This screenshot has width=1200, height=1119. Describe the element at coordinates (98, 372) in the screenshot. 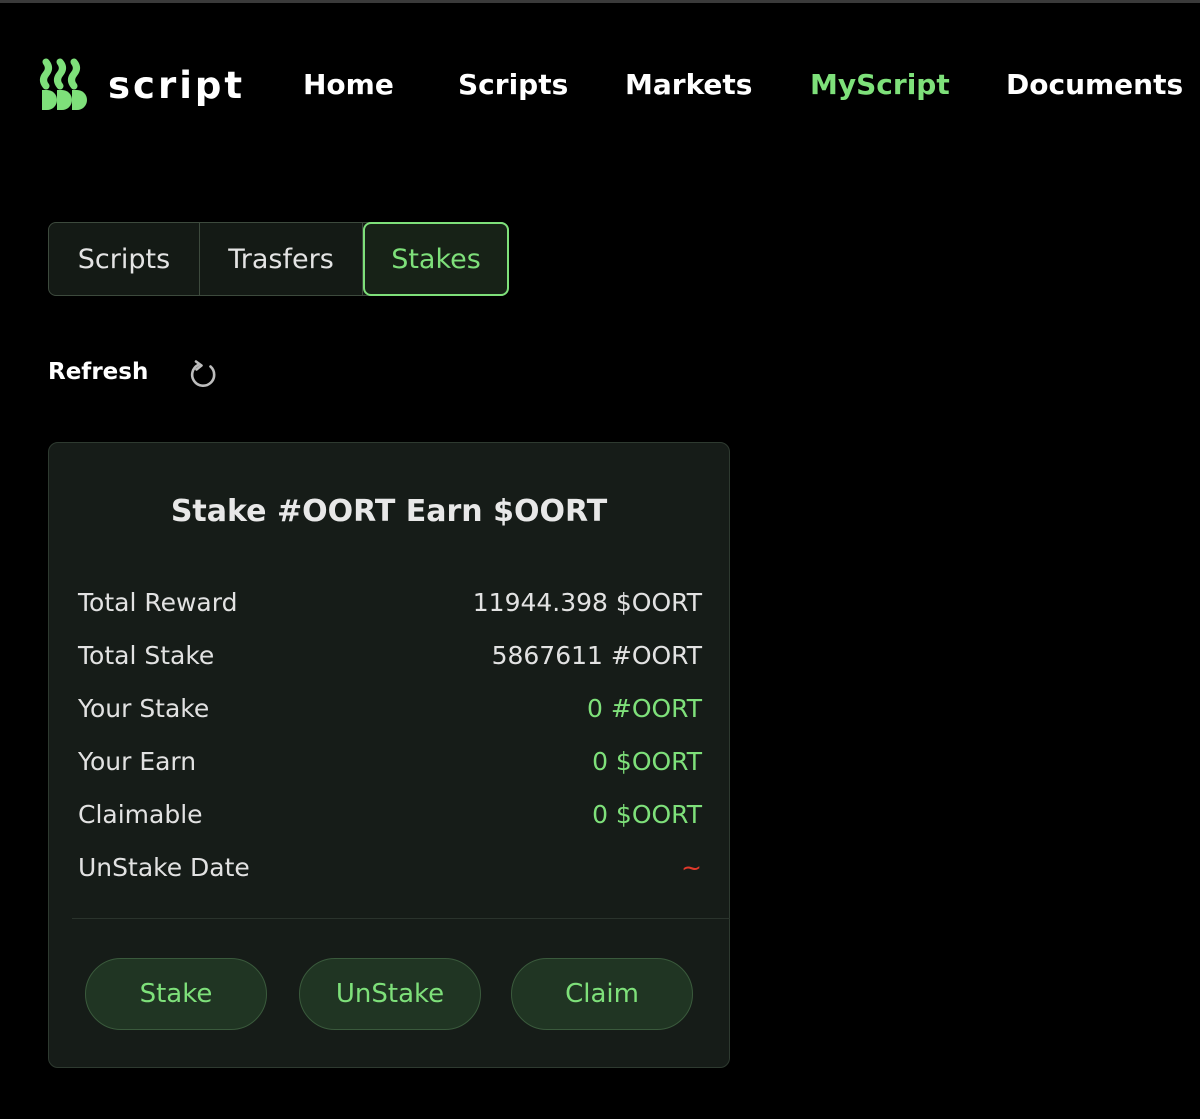

I see `refresh-label: Refresh` at that location.